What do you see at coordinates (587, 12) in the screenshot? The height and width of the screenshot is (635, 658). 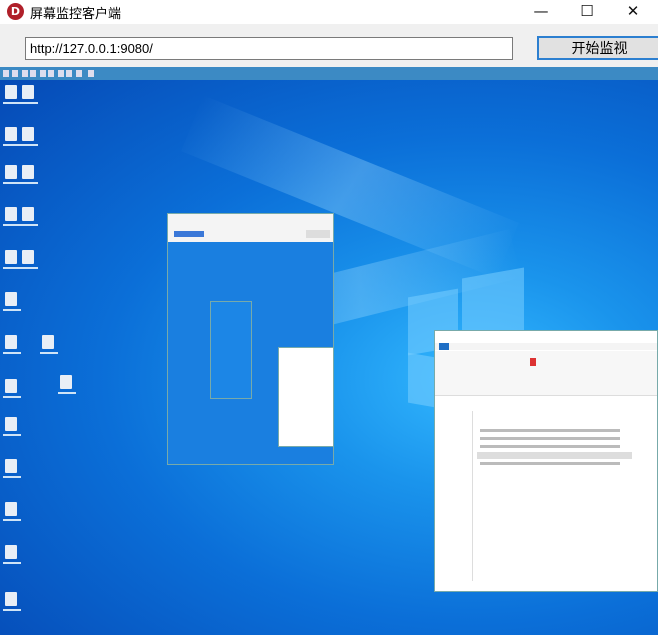 I see `maximize-button: ☐` at bounding box center [587, 12].